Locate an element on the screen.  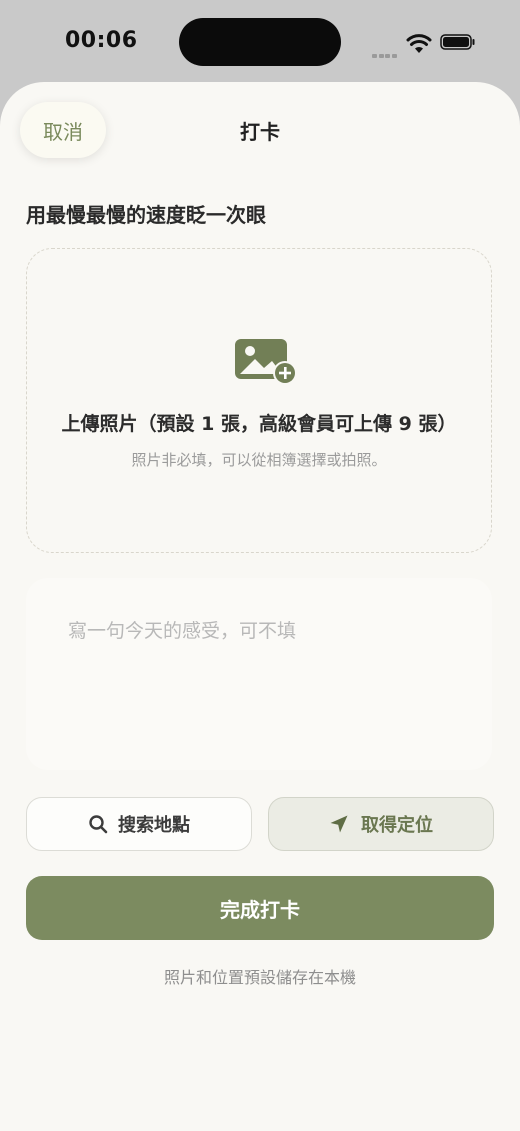
status-time: 00:06 is located at coordinates (101, 40).